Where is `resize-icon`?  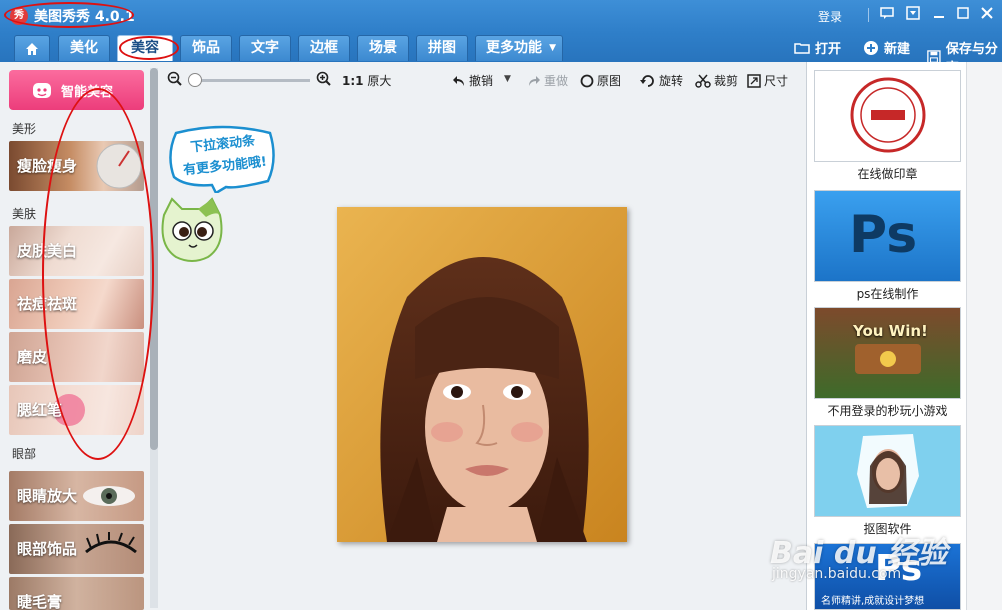
resize-icon is located at coordinates (754, 80).